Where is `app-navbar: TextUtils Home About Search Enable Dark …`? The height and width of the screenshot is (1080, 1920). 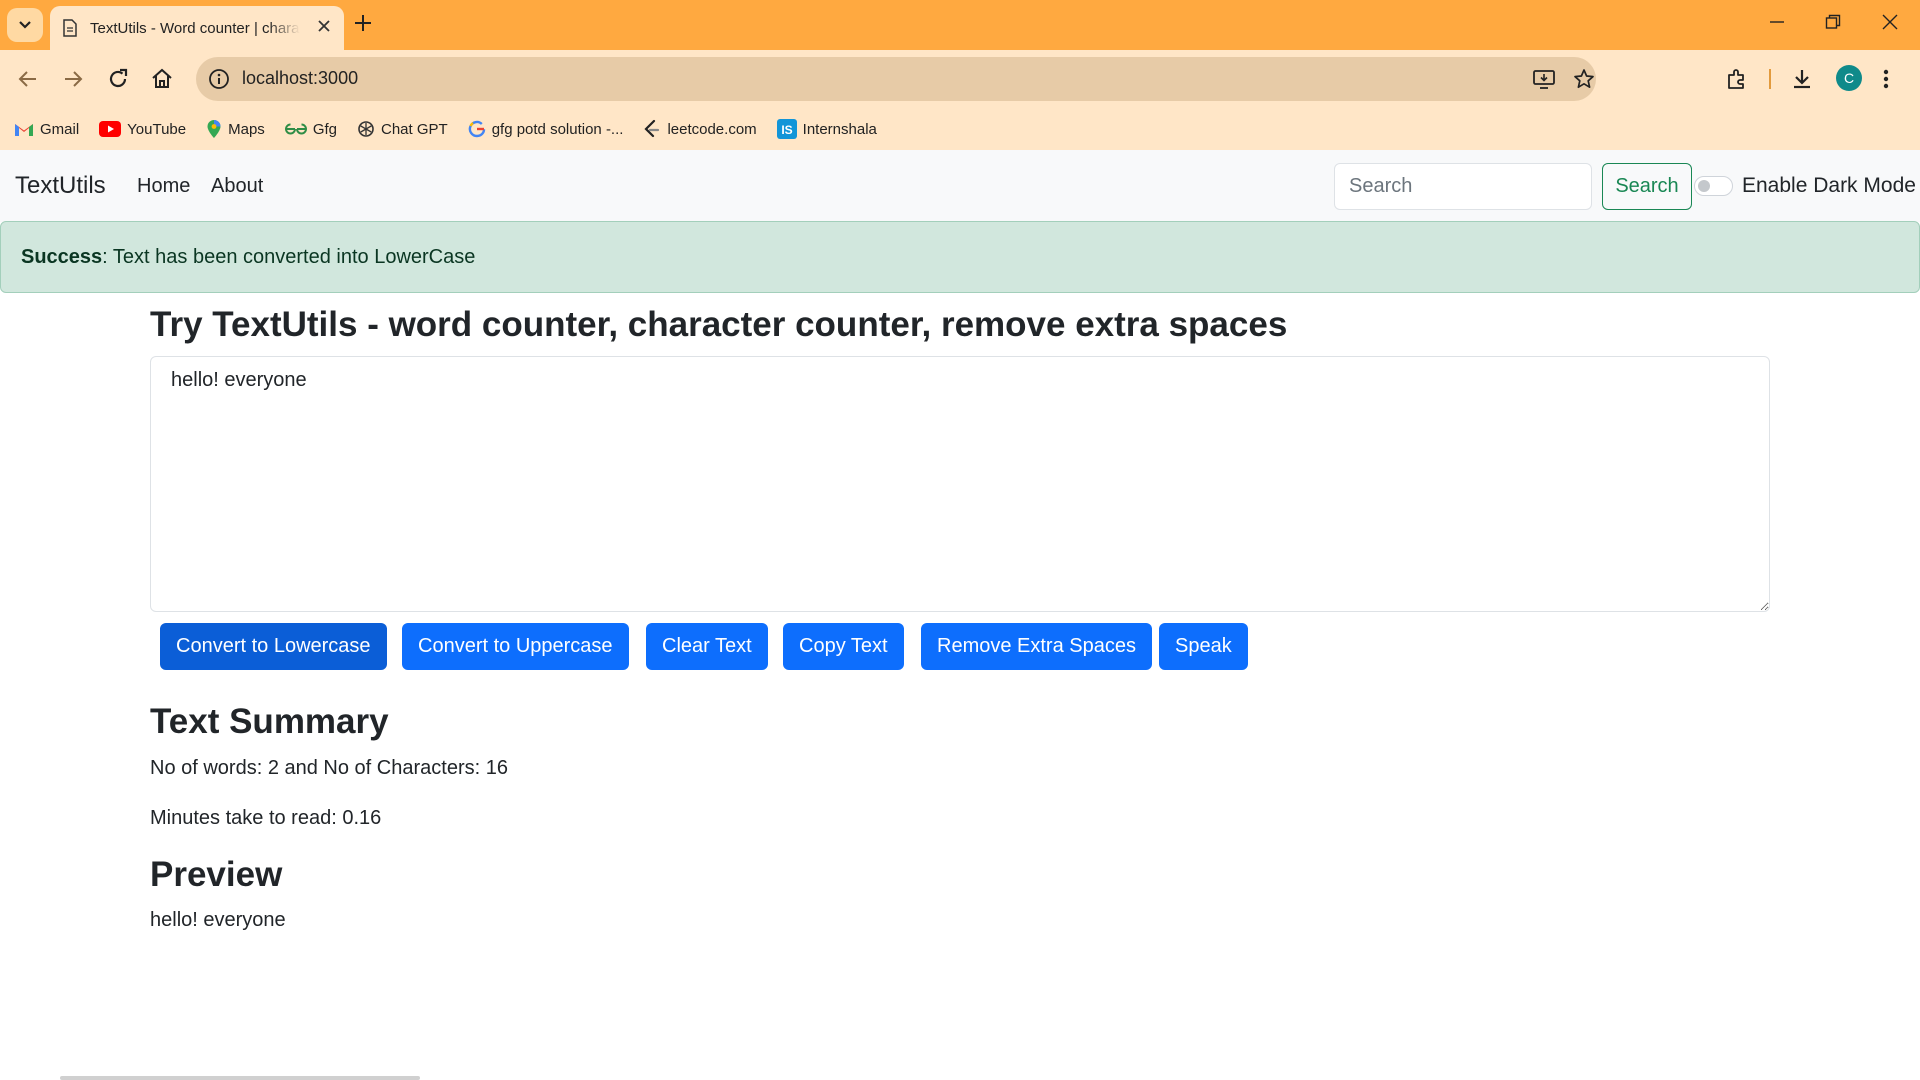
app-navbar: TextUtils Home About Search Enable Dark … is located at coordinates (960, 186).